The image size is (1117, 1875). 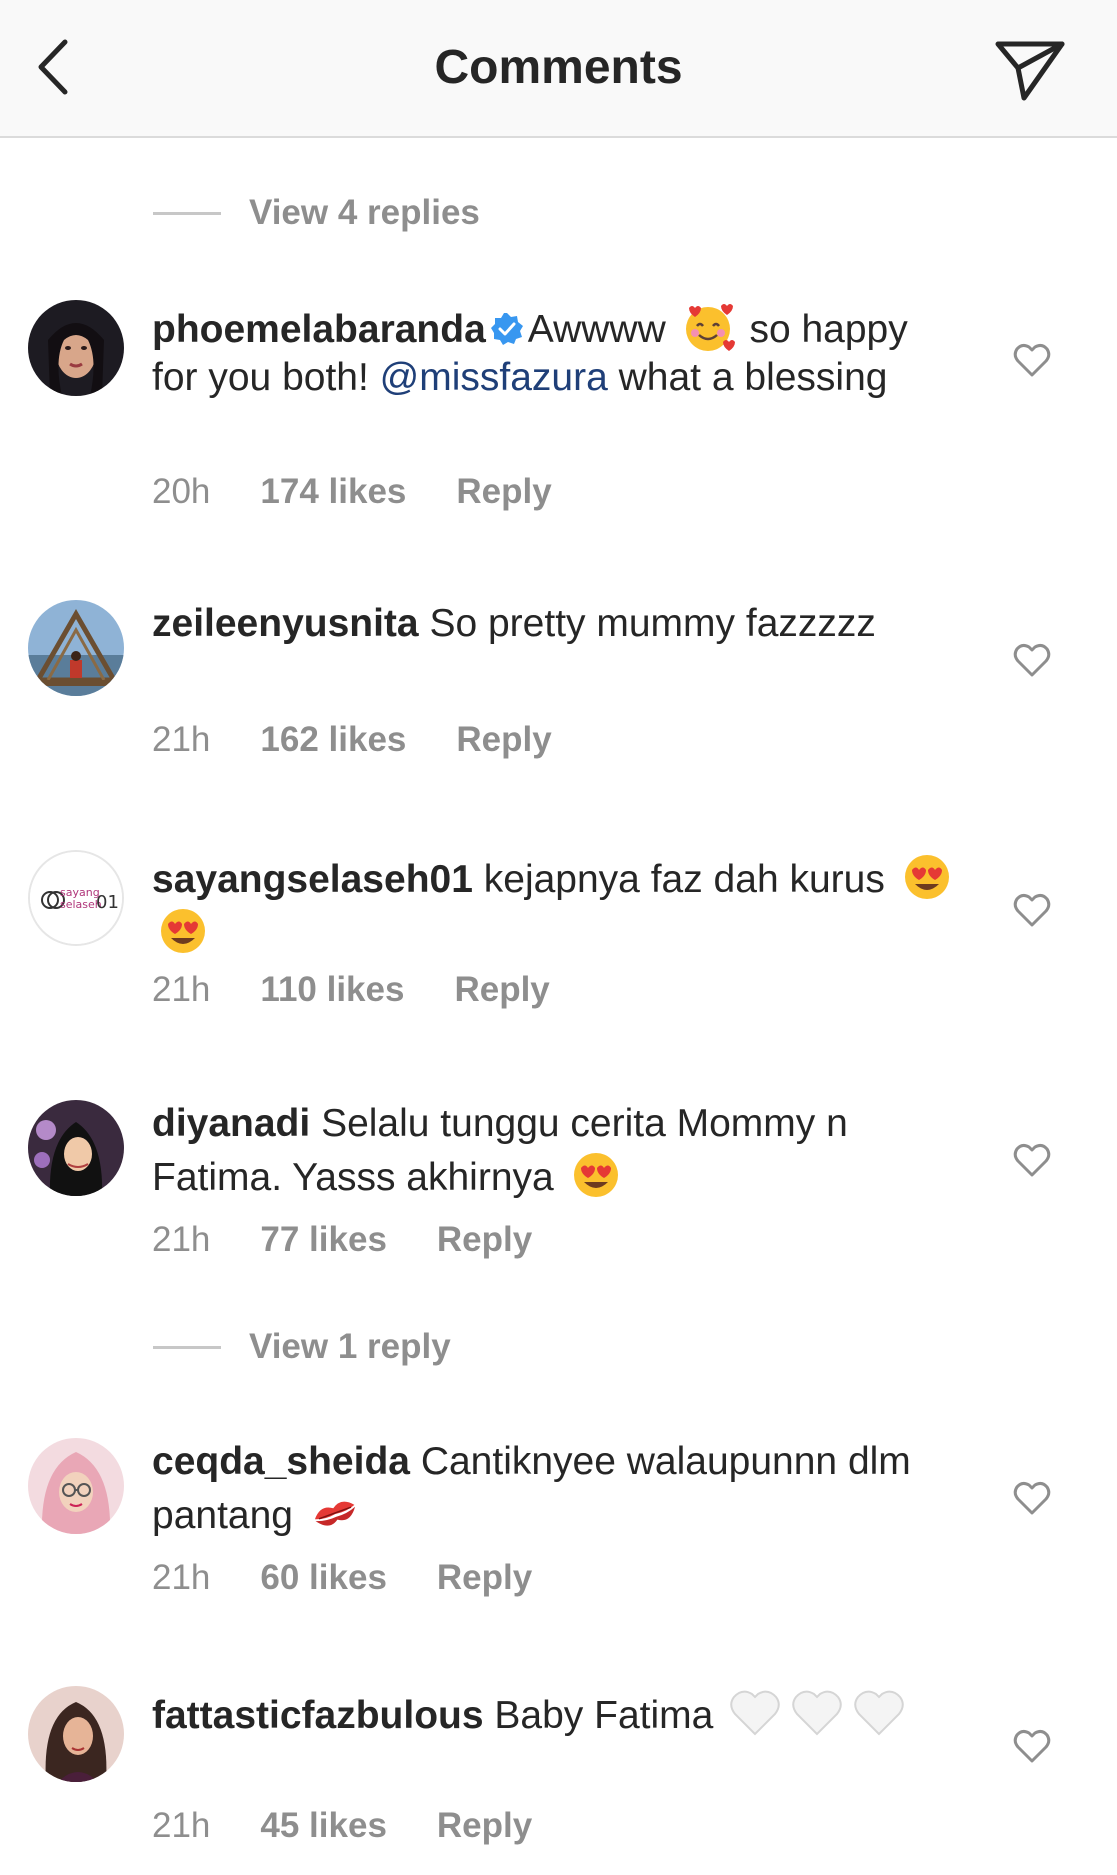 I want to click on comment-text-part: kejapnya faz dah kurus, so click(x=684, y=879).